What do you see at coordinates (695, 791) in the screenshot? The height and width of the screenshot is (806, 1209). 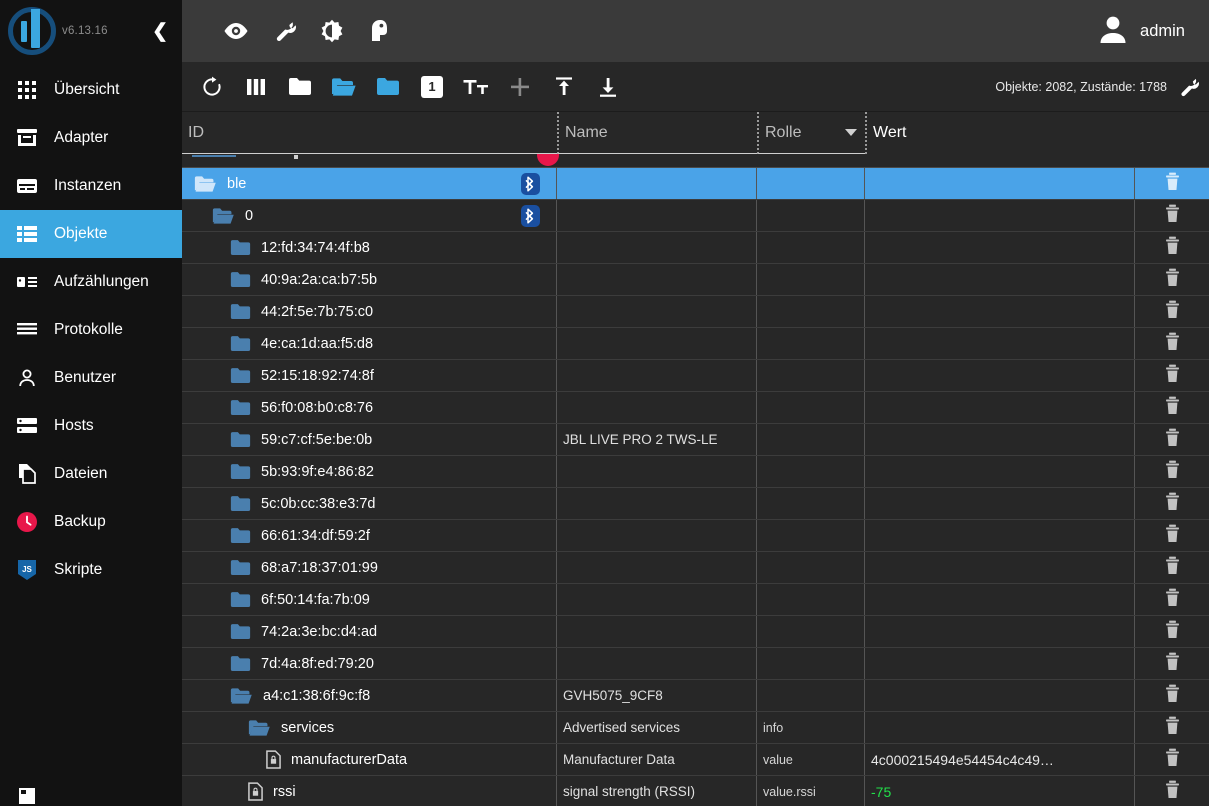 I see `table-row: rssi signal strength (RSSI) value.rssi -75` at bounding box center [695, 791].